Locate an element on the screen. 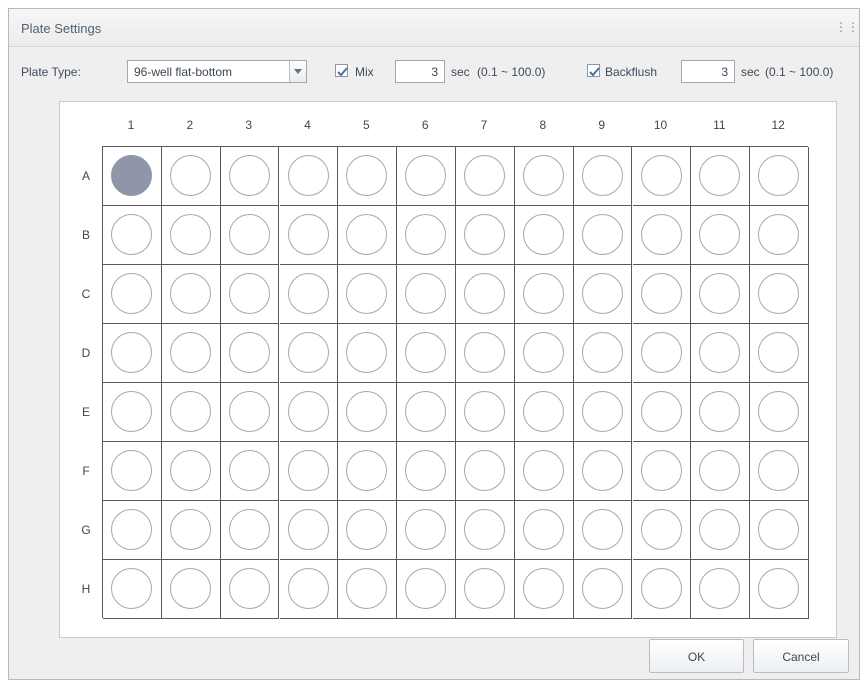  well-h7 is located at coordinates (484, 588).